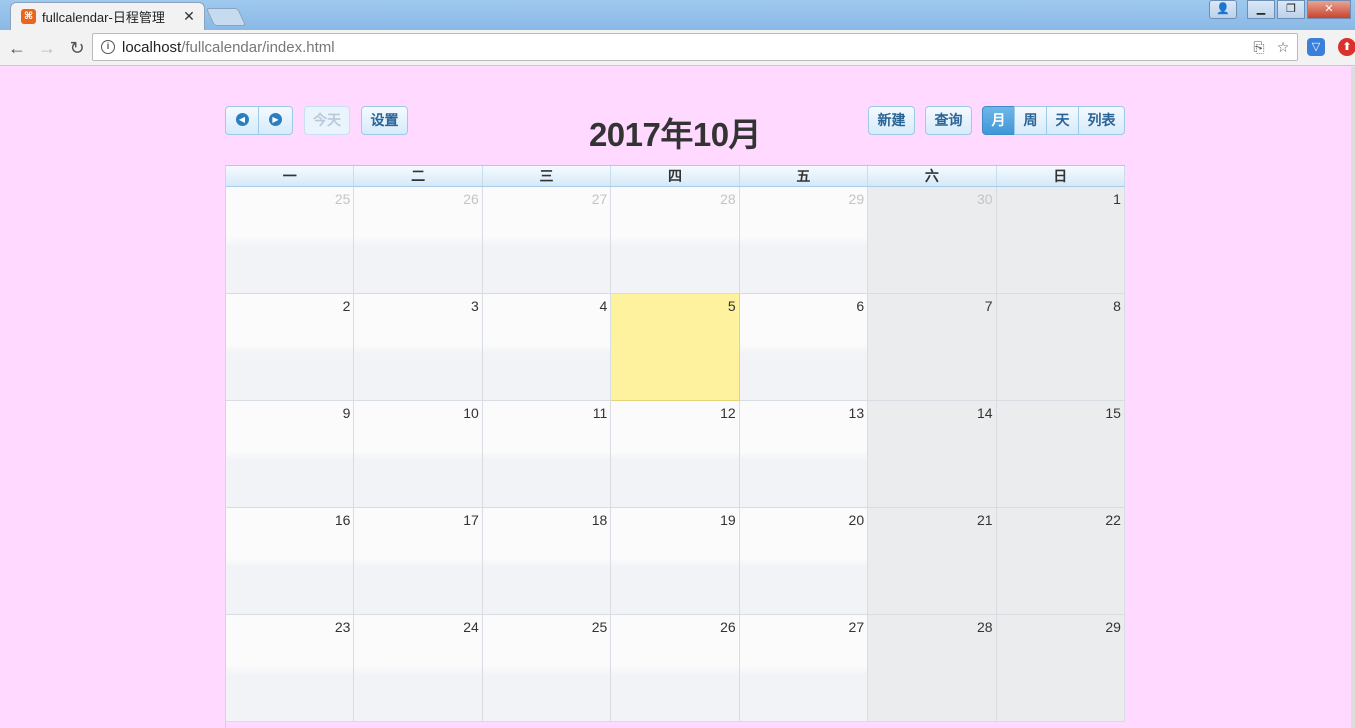 Image resolution: width=1355 pixels, height=728 pixels. What do you see at coordinates (1329, 9) in the screenshot?
I see `close-window-icon: ✕` at bounding box center [1329, 9].